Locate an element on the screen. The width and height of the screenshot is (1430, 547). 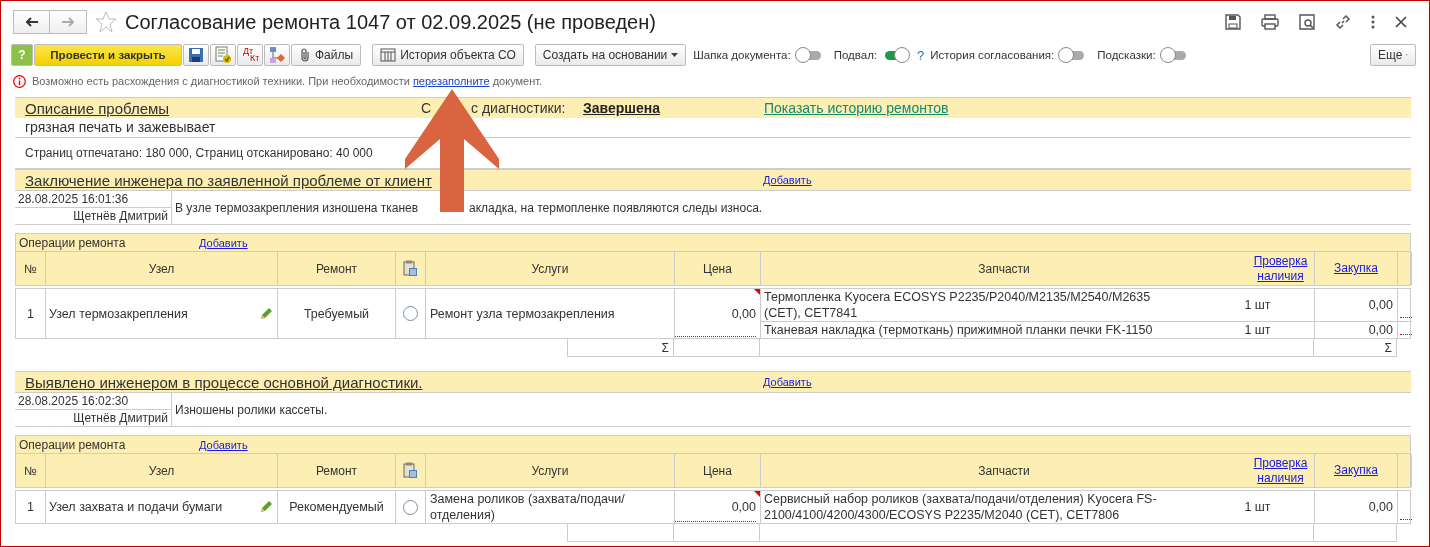
print-icon is located at coordinates (1270, 22).